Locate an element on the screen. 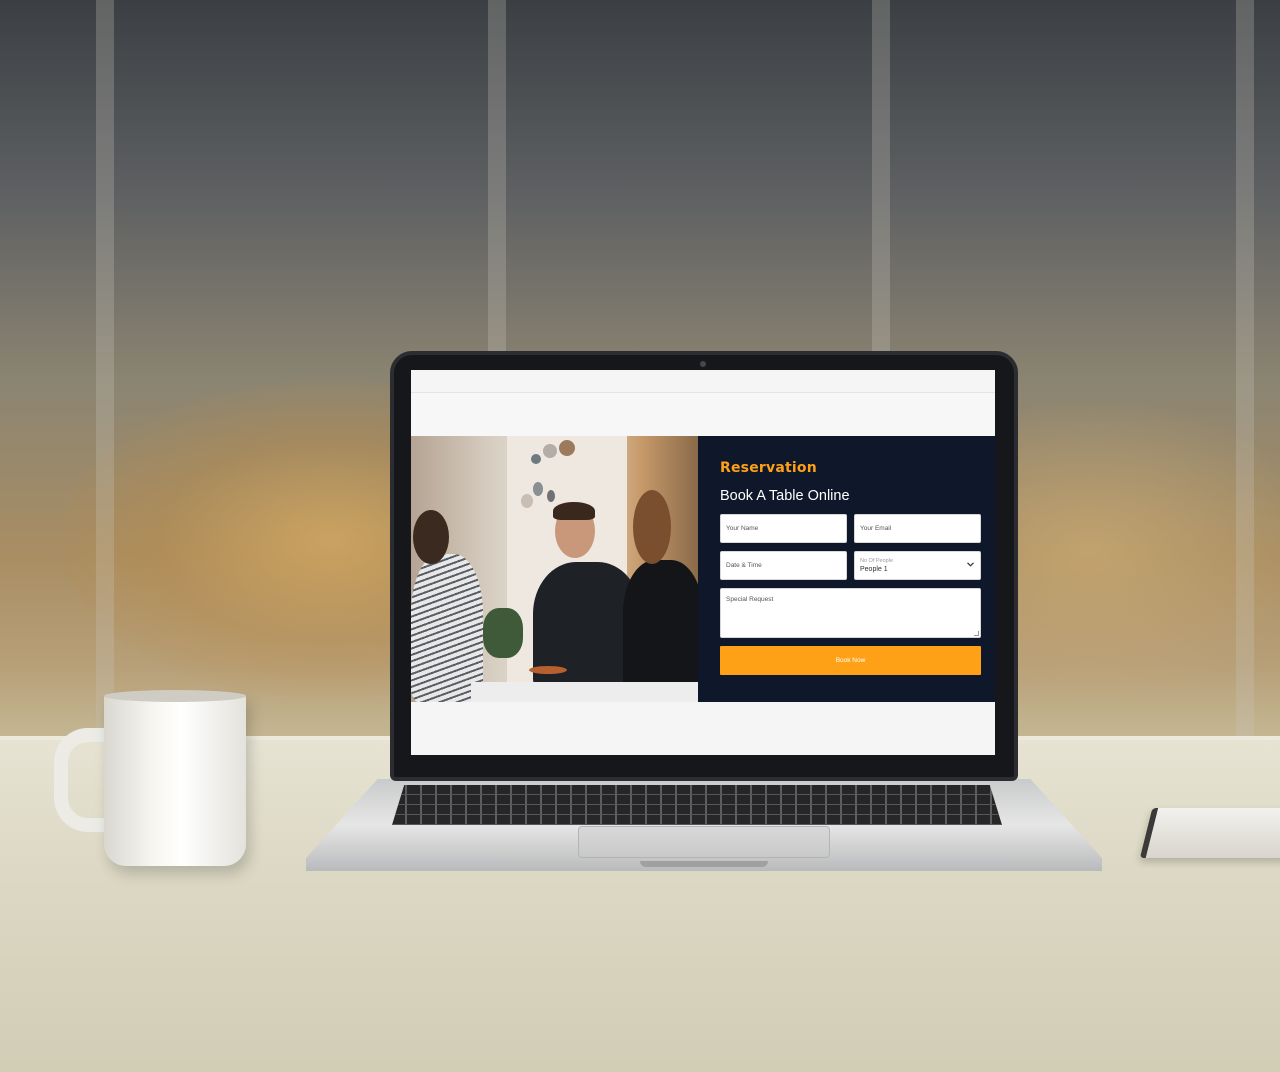  woman-right is located at coordinates (660, 626).